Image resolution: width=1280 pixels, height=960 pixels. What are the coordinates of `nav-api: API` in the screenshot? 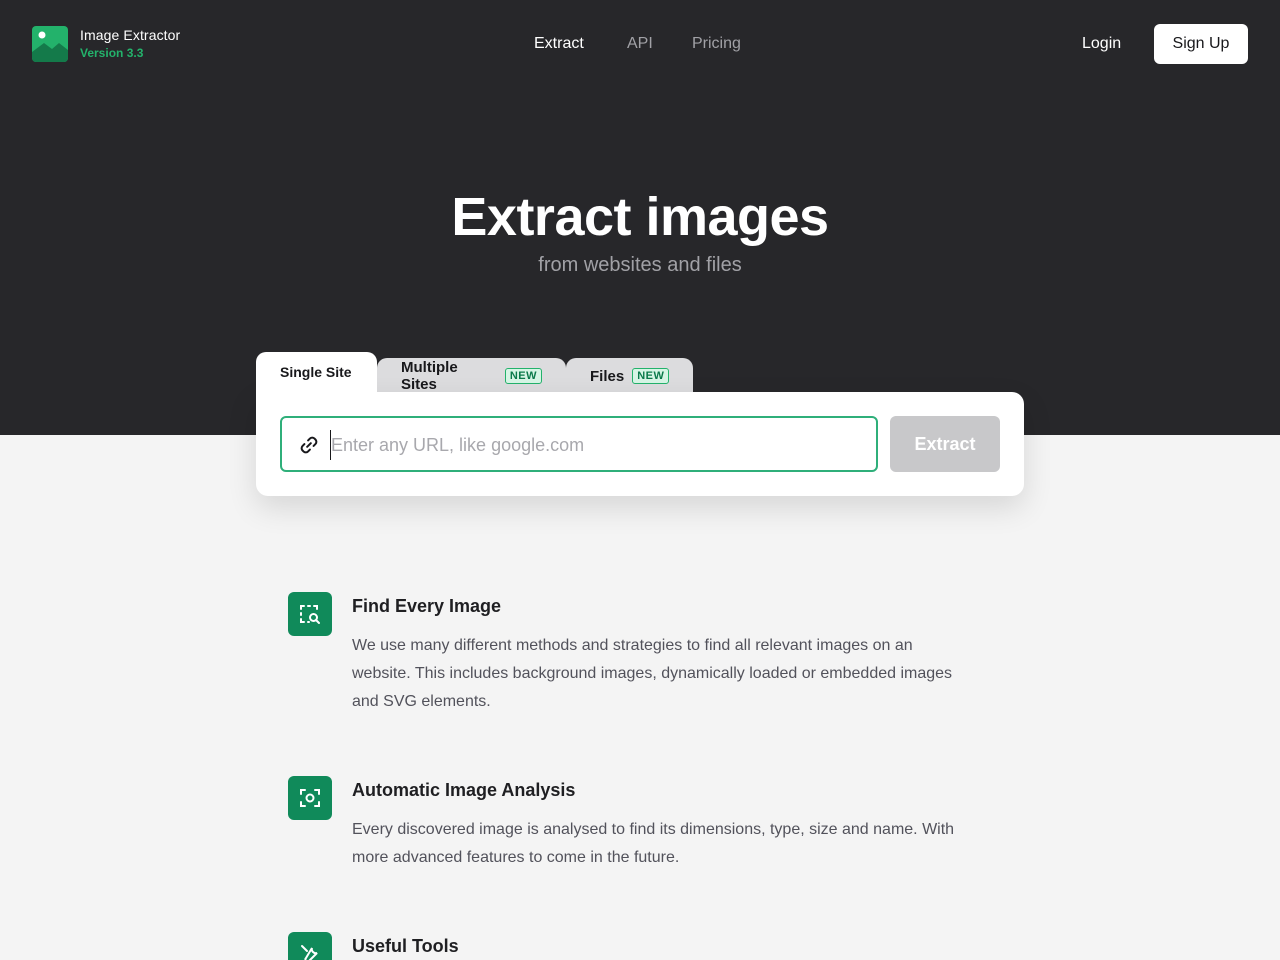 It's located at (640, 44).